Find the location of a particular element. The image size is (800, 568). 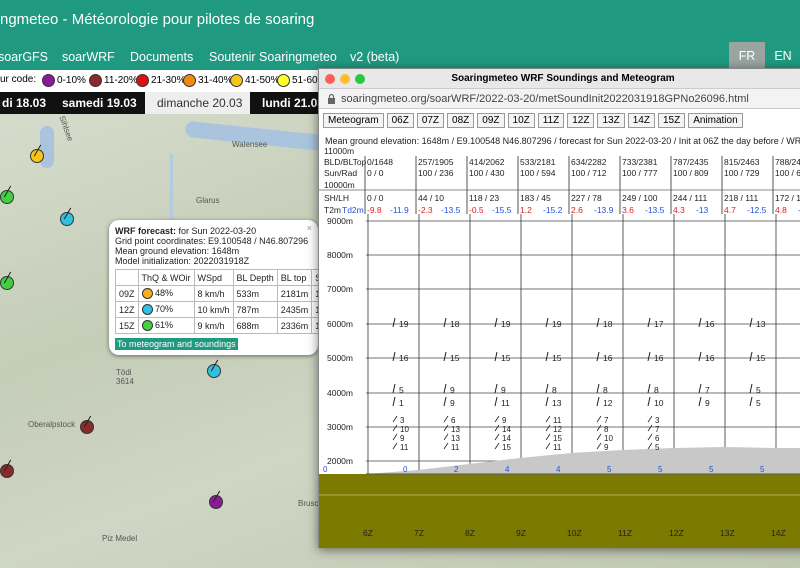

td2m-value: -13.5 is located at coordinates (655, 210).